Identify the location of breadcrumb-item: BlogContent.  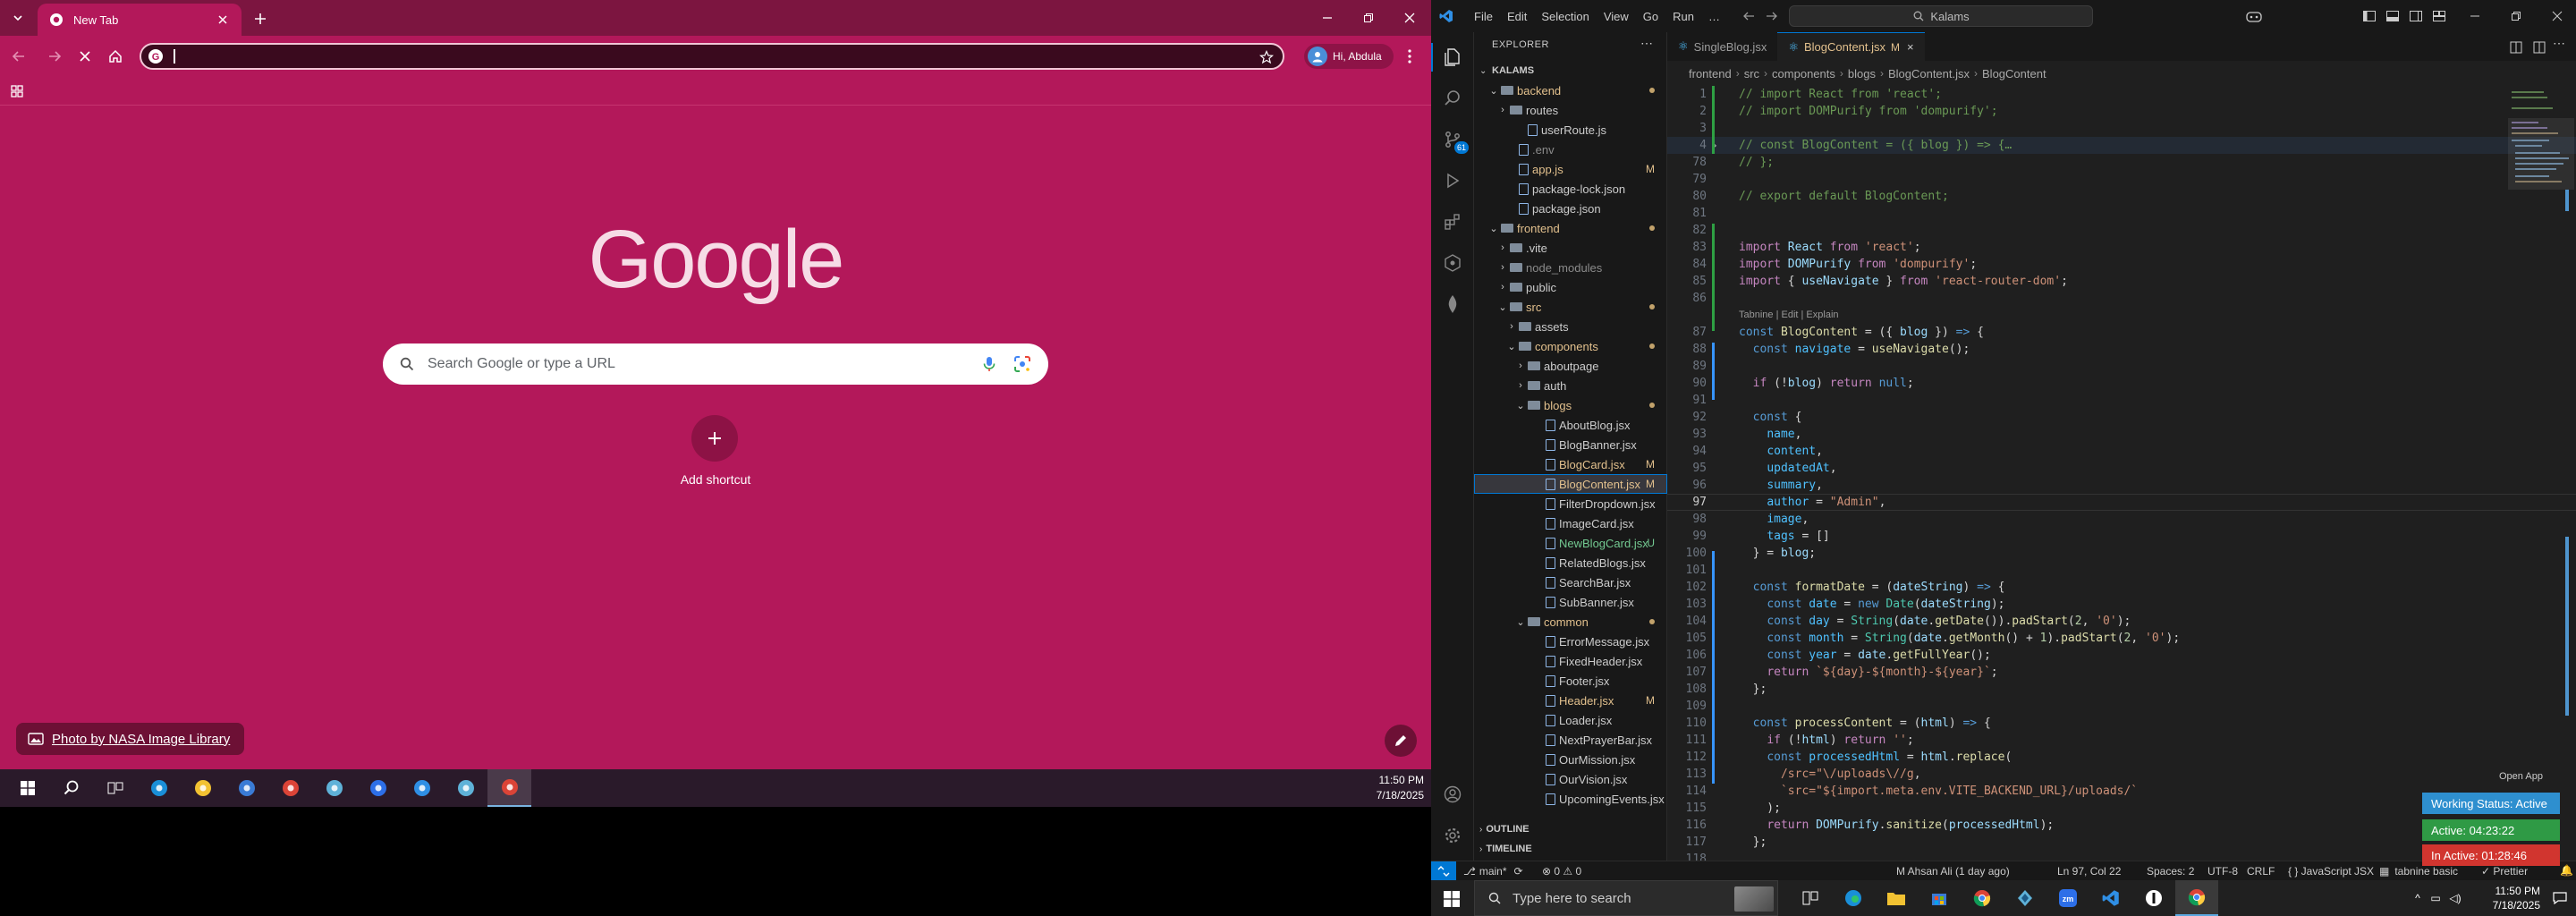
(2014, 74).